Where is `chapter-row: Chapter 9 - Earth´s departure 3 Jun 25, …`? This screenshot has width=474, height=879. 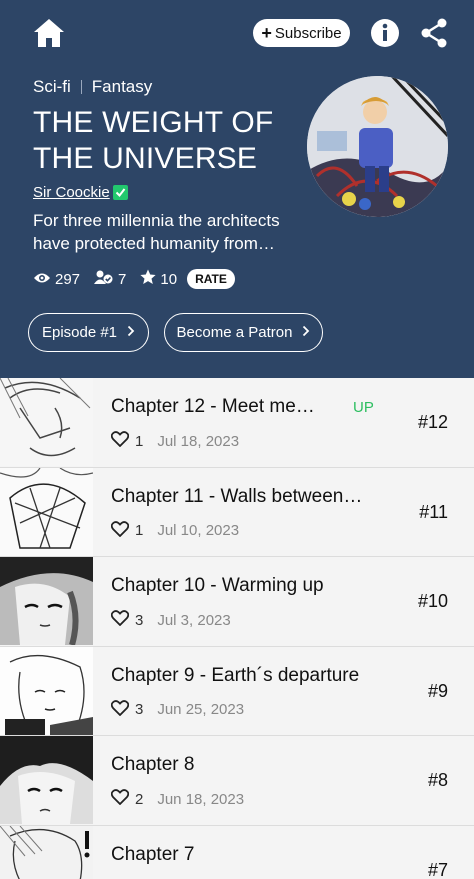 chapter-row: Chapter 9 - Earth´s departure 3 Jun 25, … is located at coordinates (237, 691).